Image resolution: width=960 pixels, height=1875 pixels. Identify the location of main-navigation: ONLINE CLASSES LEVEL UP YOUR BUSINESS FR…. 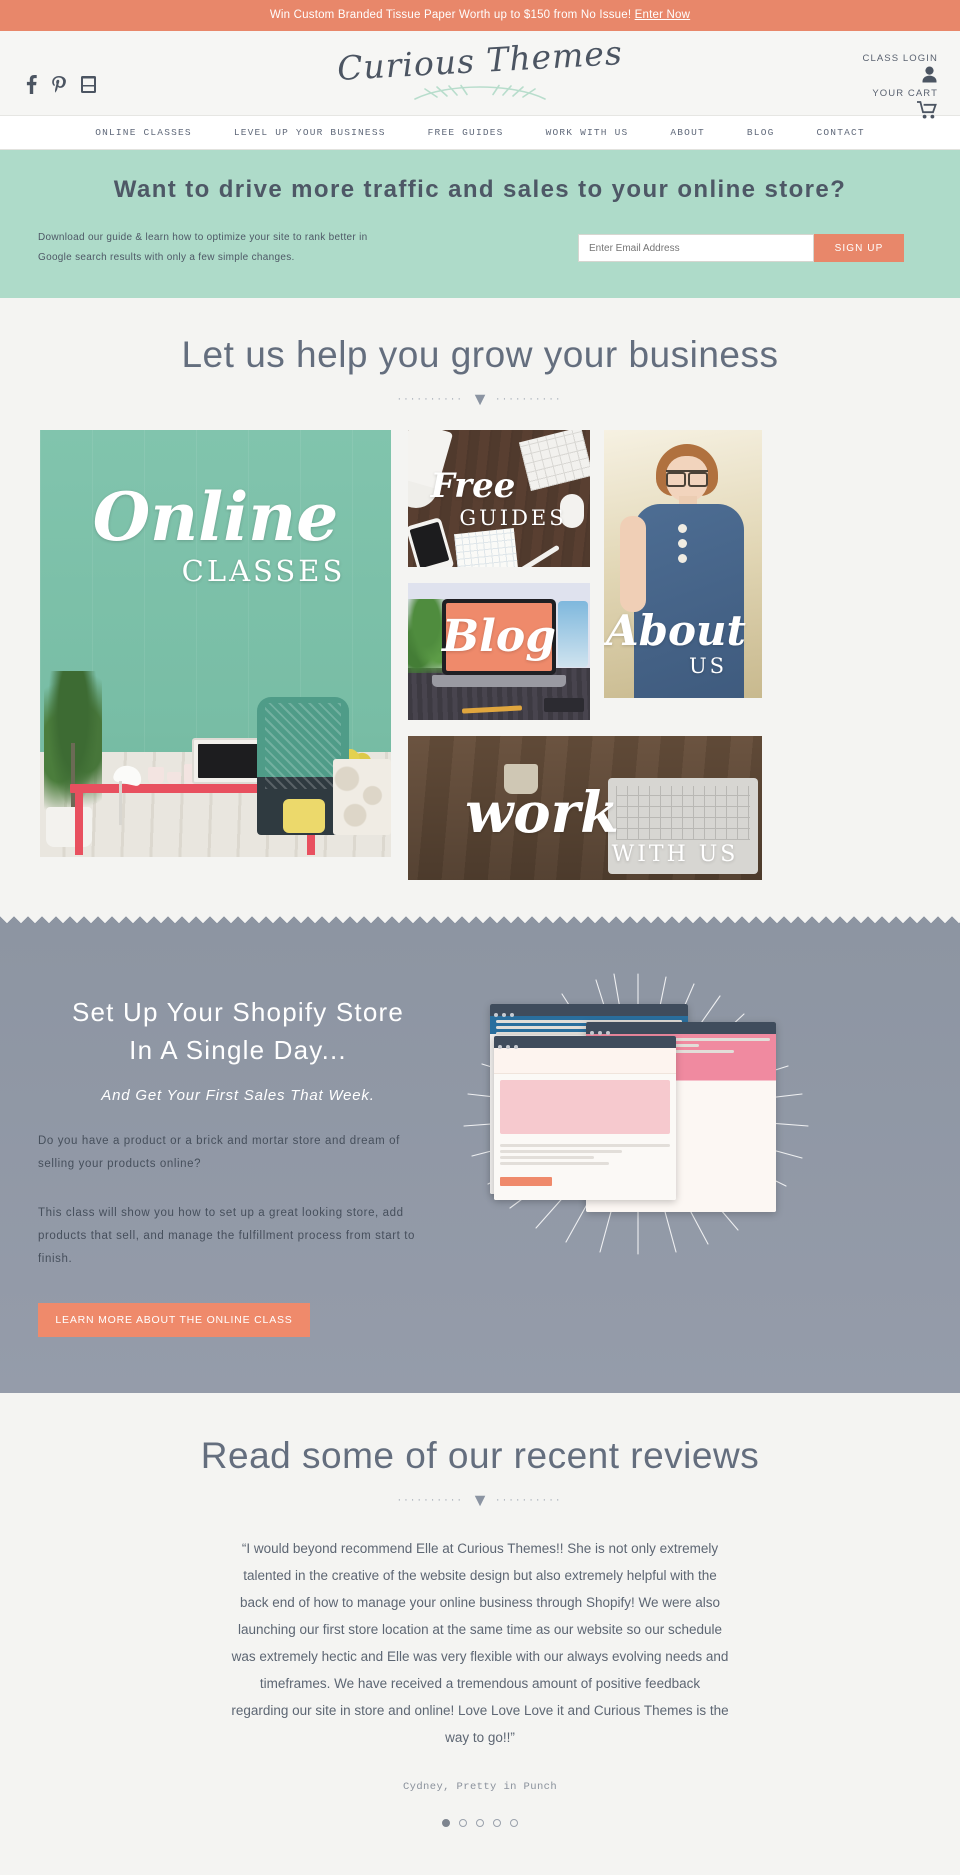
(480, 133).